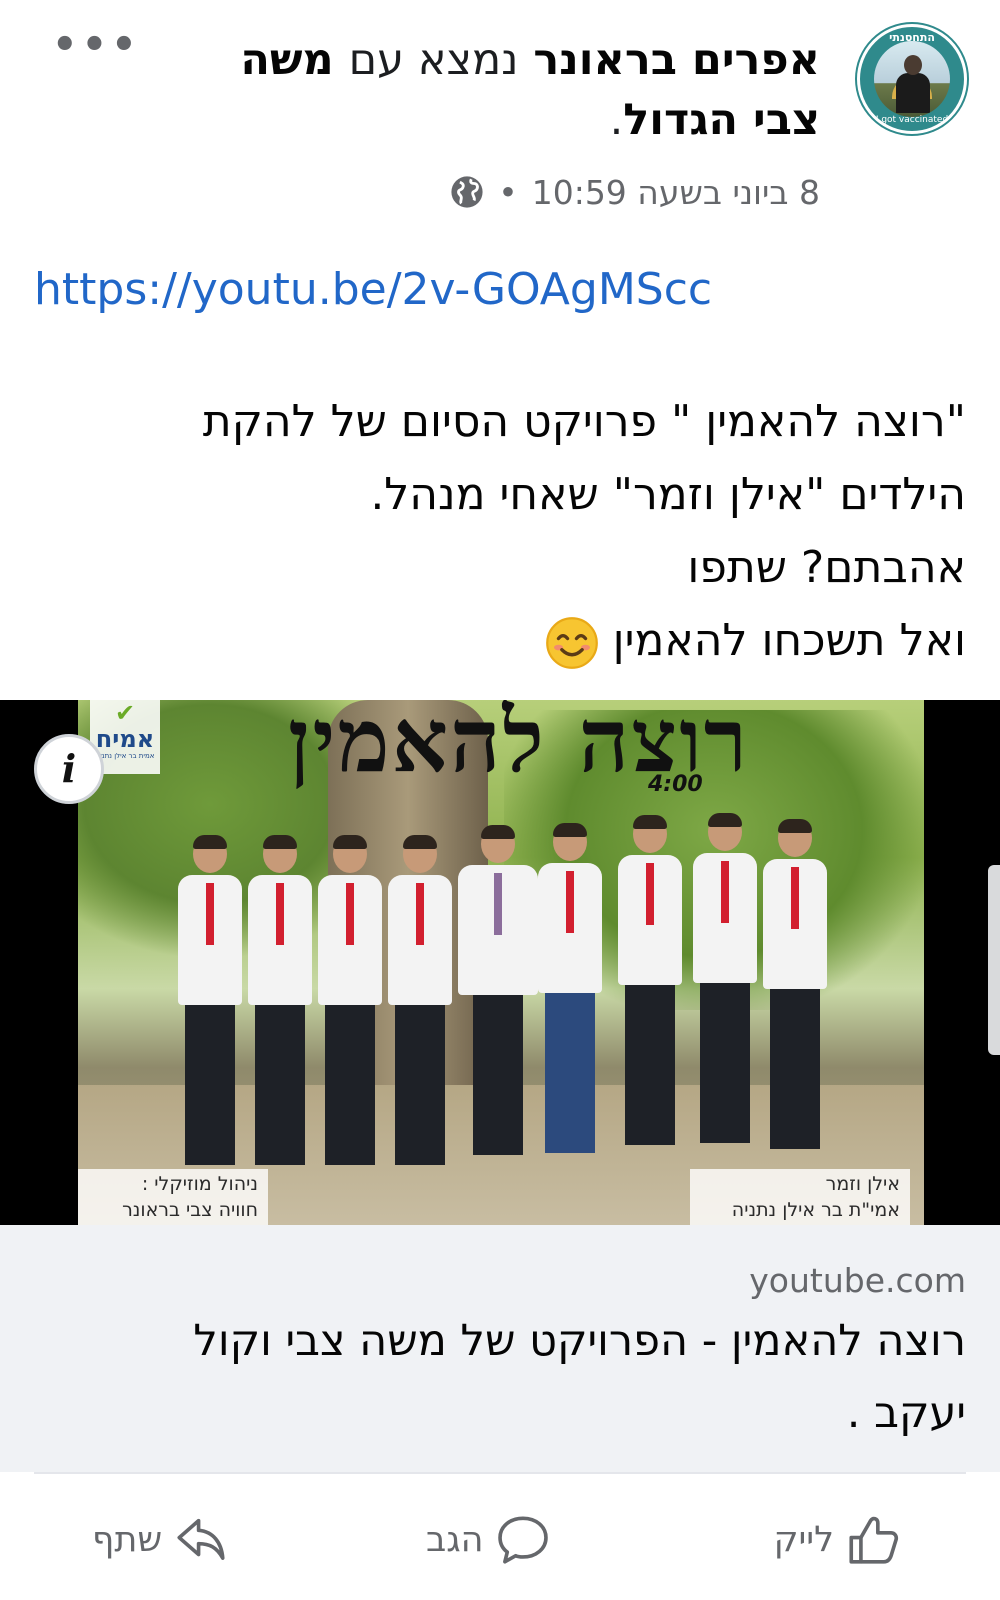 Image resolution: width=1000 pixels, height=1600 pixels. Describe the element at coordinates (862, 1184) in the screenshot. I see `credit-right-line: אילן וזמר` at that location.